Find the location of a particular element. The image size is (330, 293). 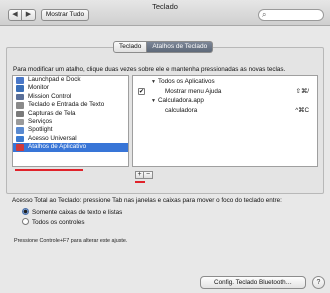

tab-bar: Teclado Atalhos de Teclado is located at coordinates (163, 47).